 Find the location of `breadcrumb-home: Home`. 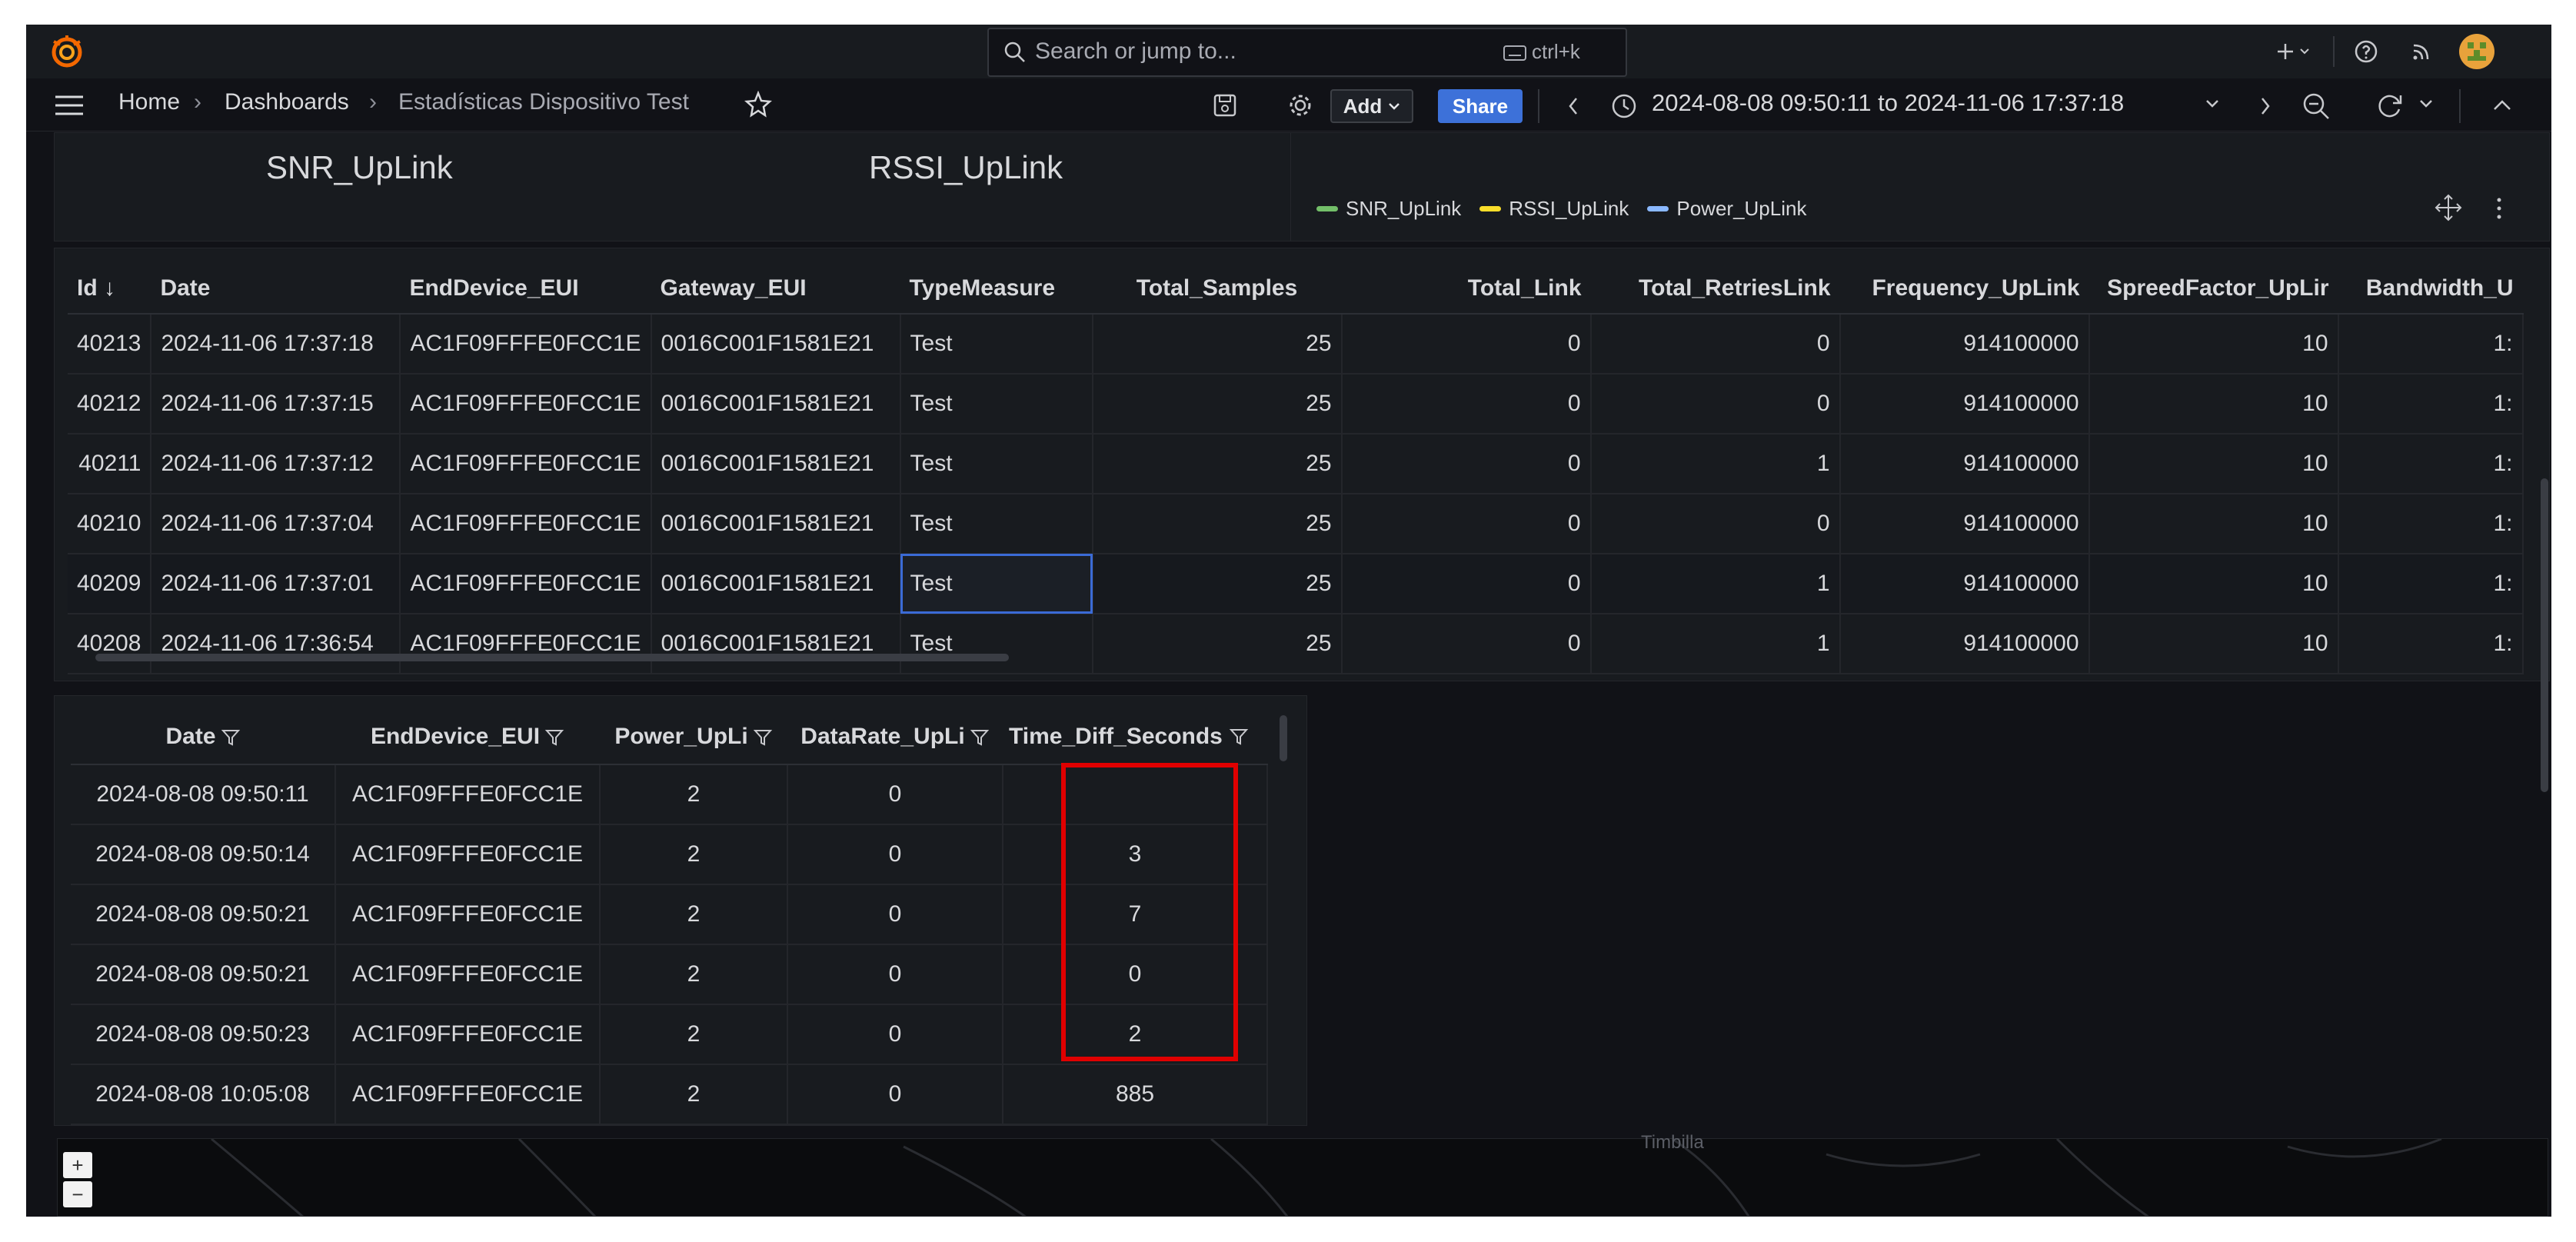

breadcrumb-home: Home is located at coordinates (149, 102).